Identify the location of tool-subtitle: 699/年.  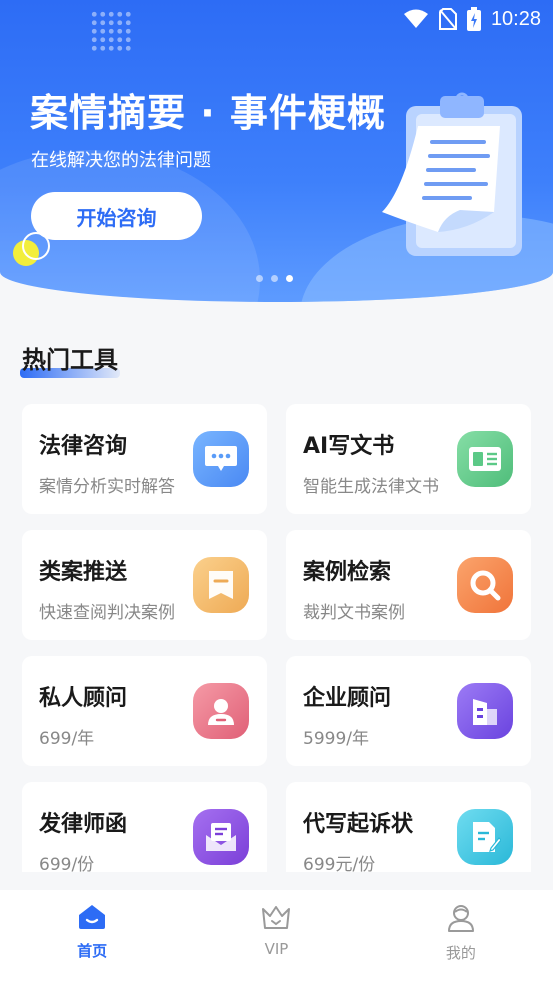
(67, 739).